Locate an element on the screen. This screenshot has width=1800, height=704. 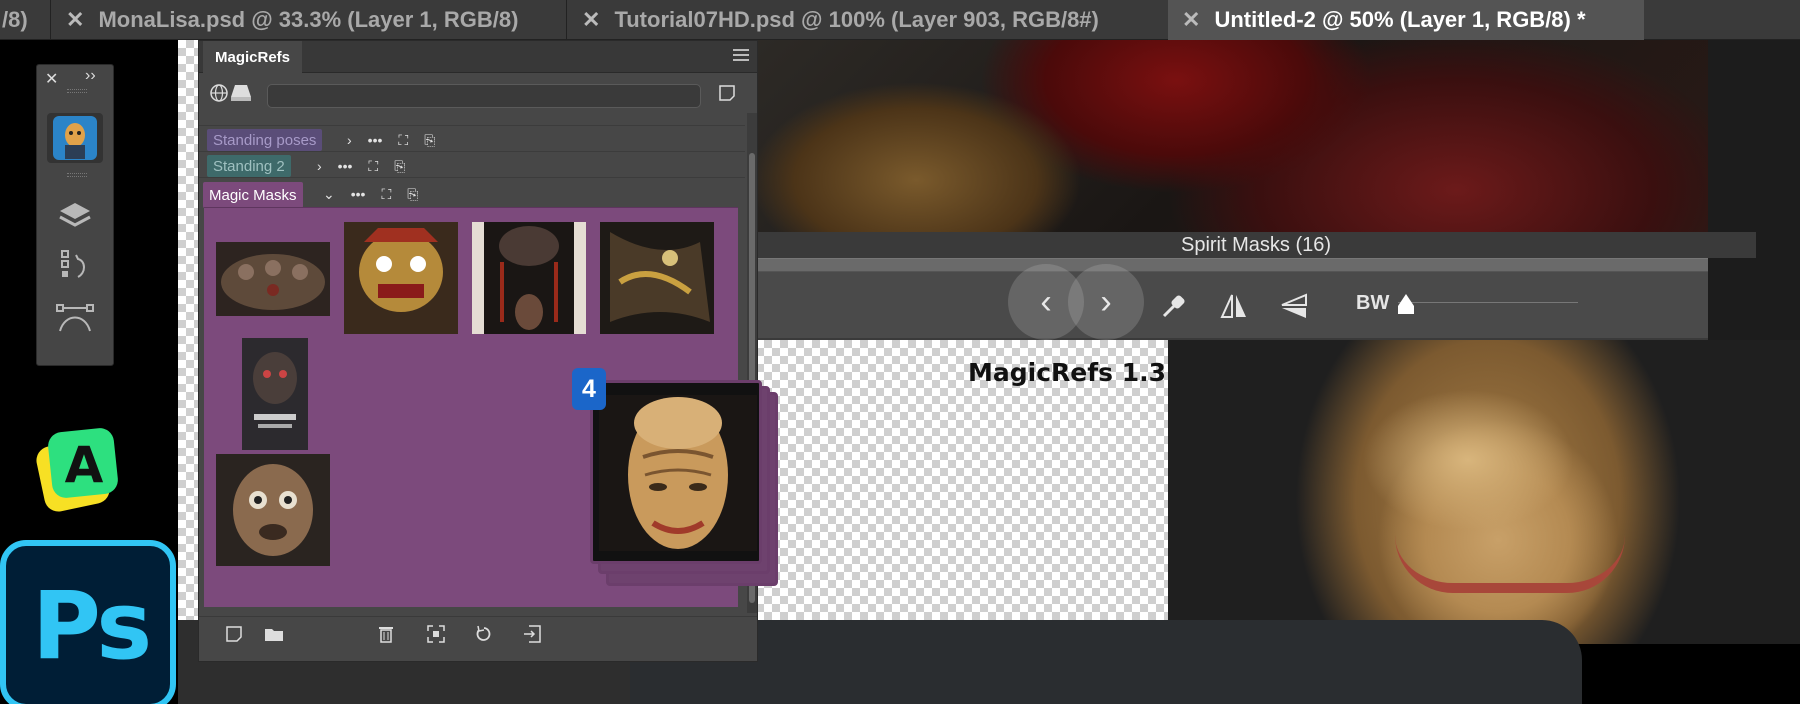
new-item-icon is located at coordinates (234, 634).